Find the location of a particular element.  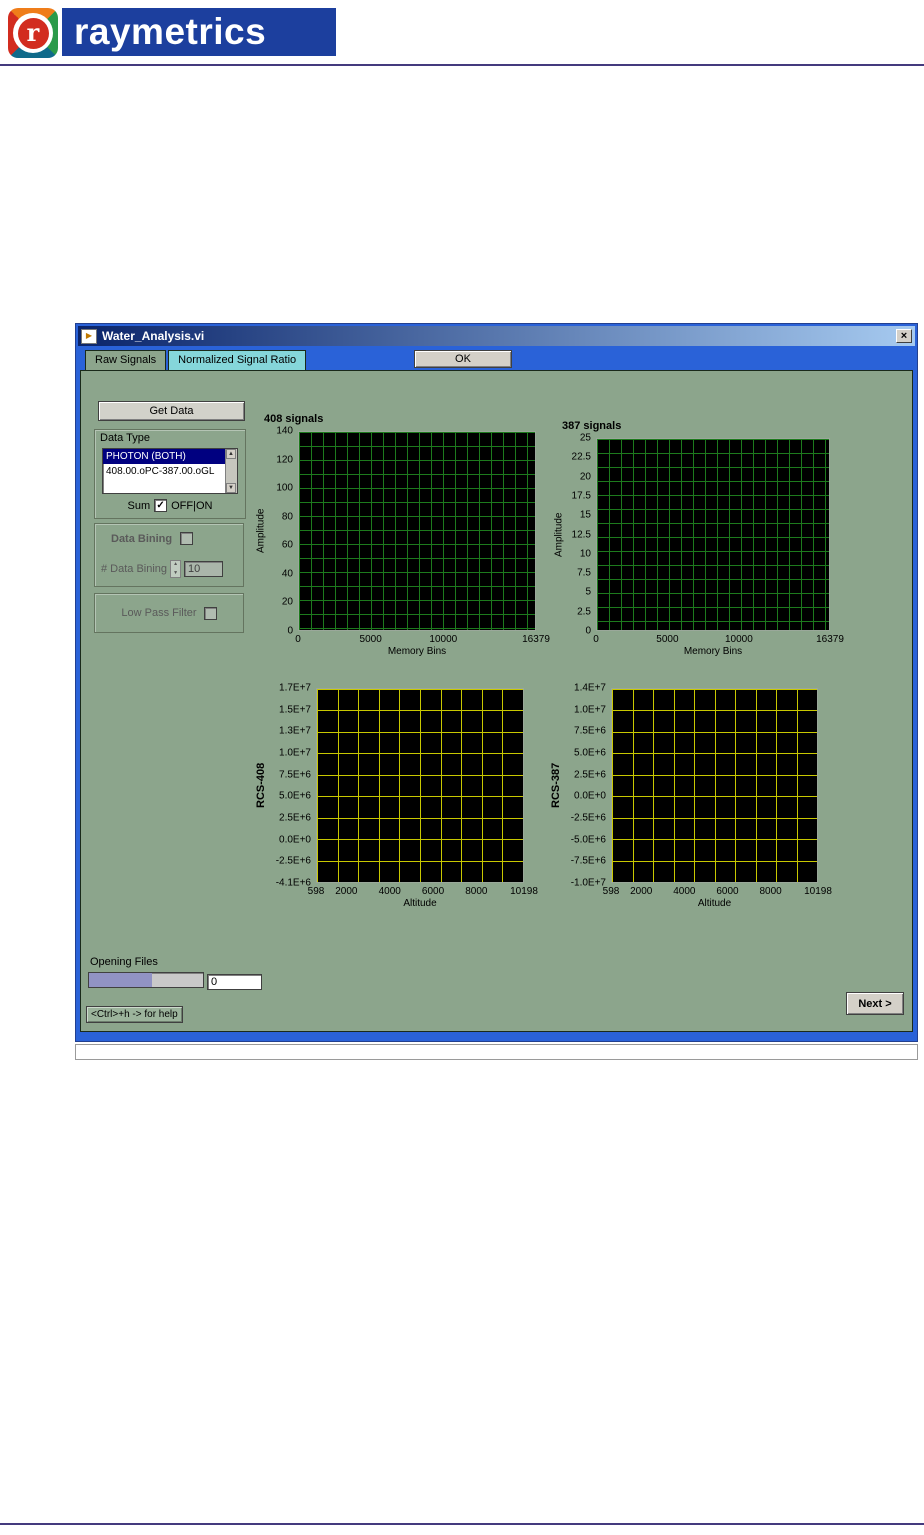

y-tick-label: -1.0E+7 is located at coordinates (588, 883).